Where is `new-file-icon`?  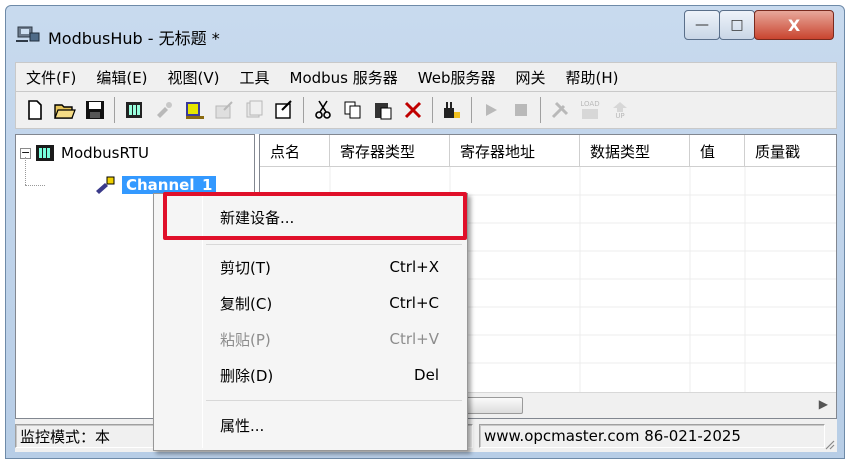
new-file-icon is located at coordinates (35, 110).